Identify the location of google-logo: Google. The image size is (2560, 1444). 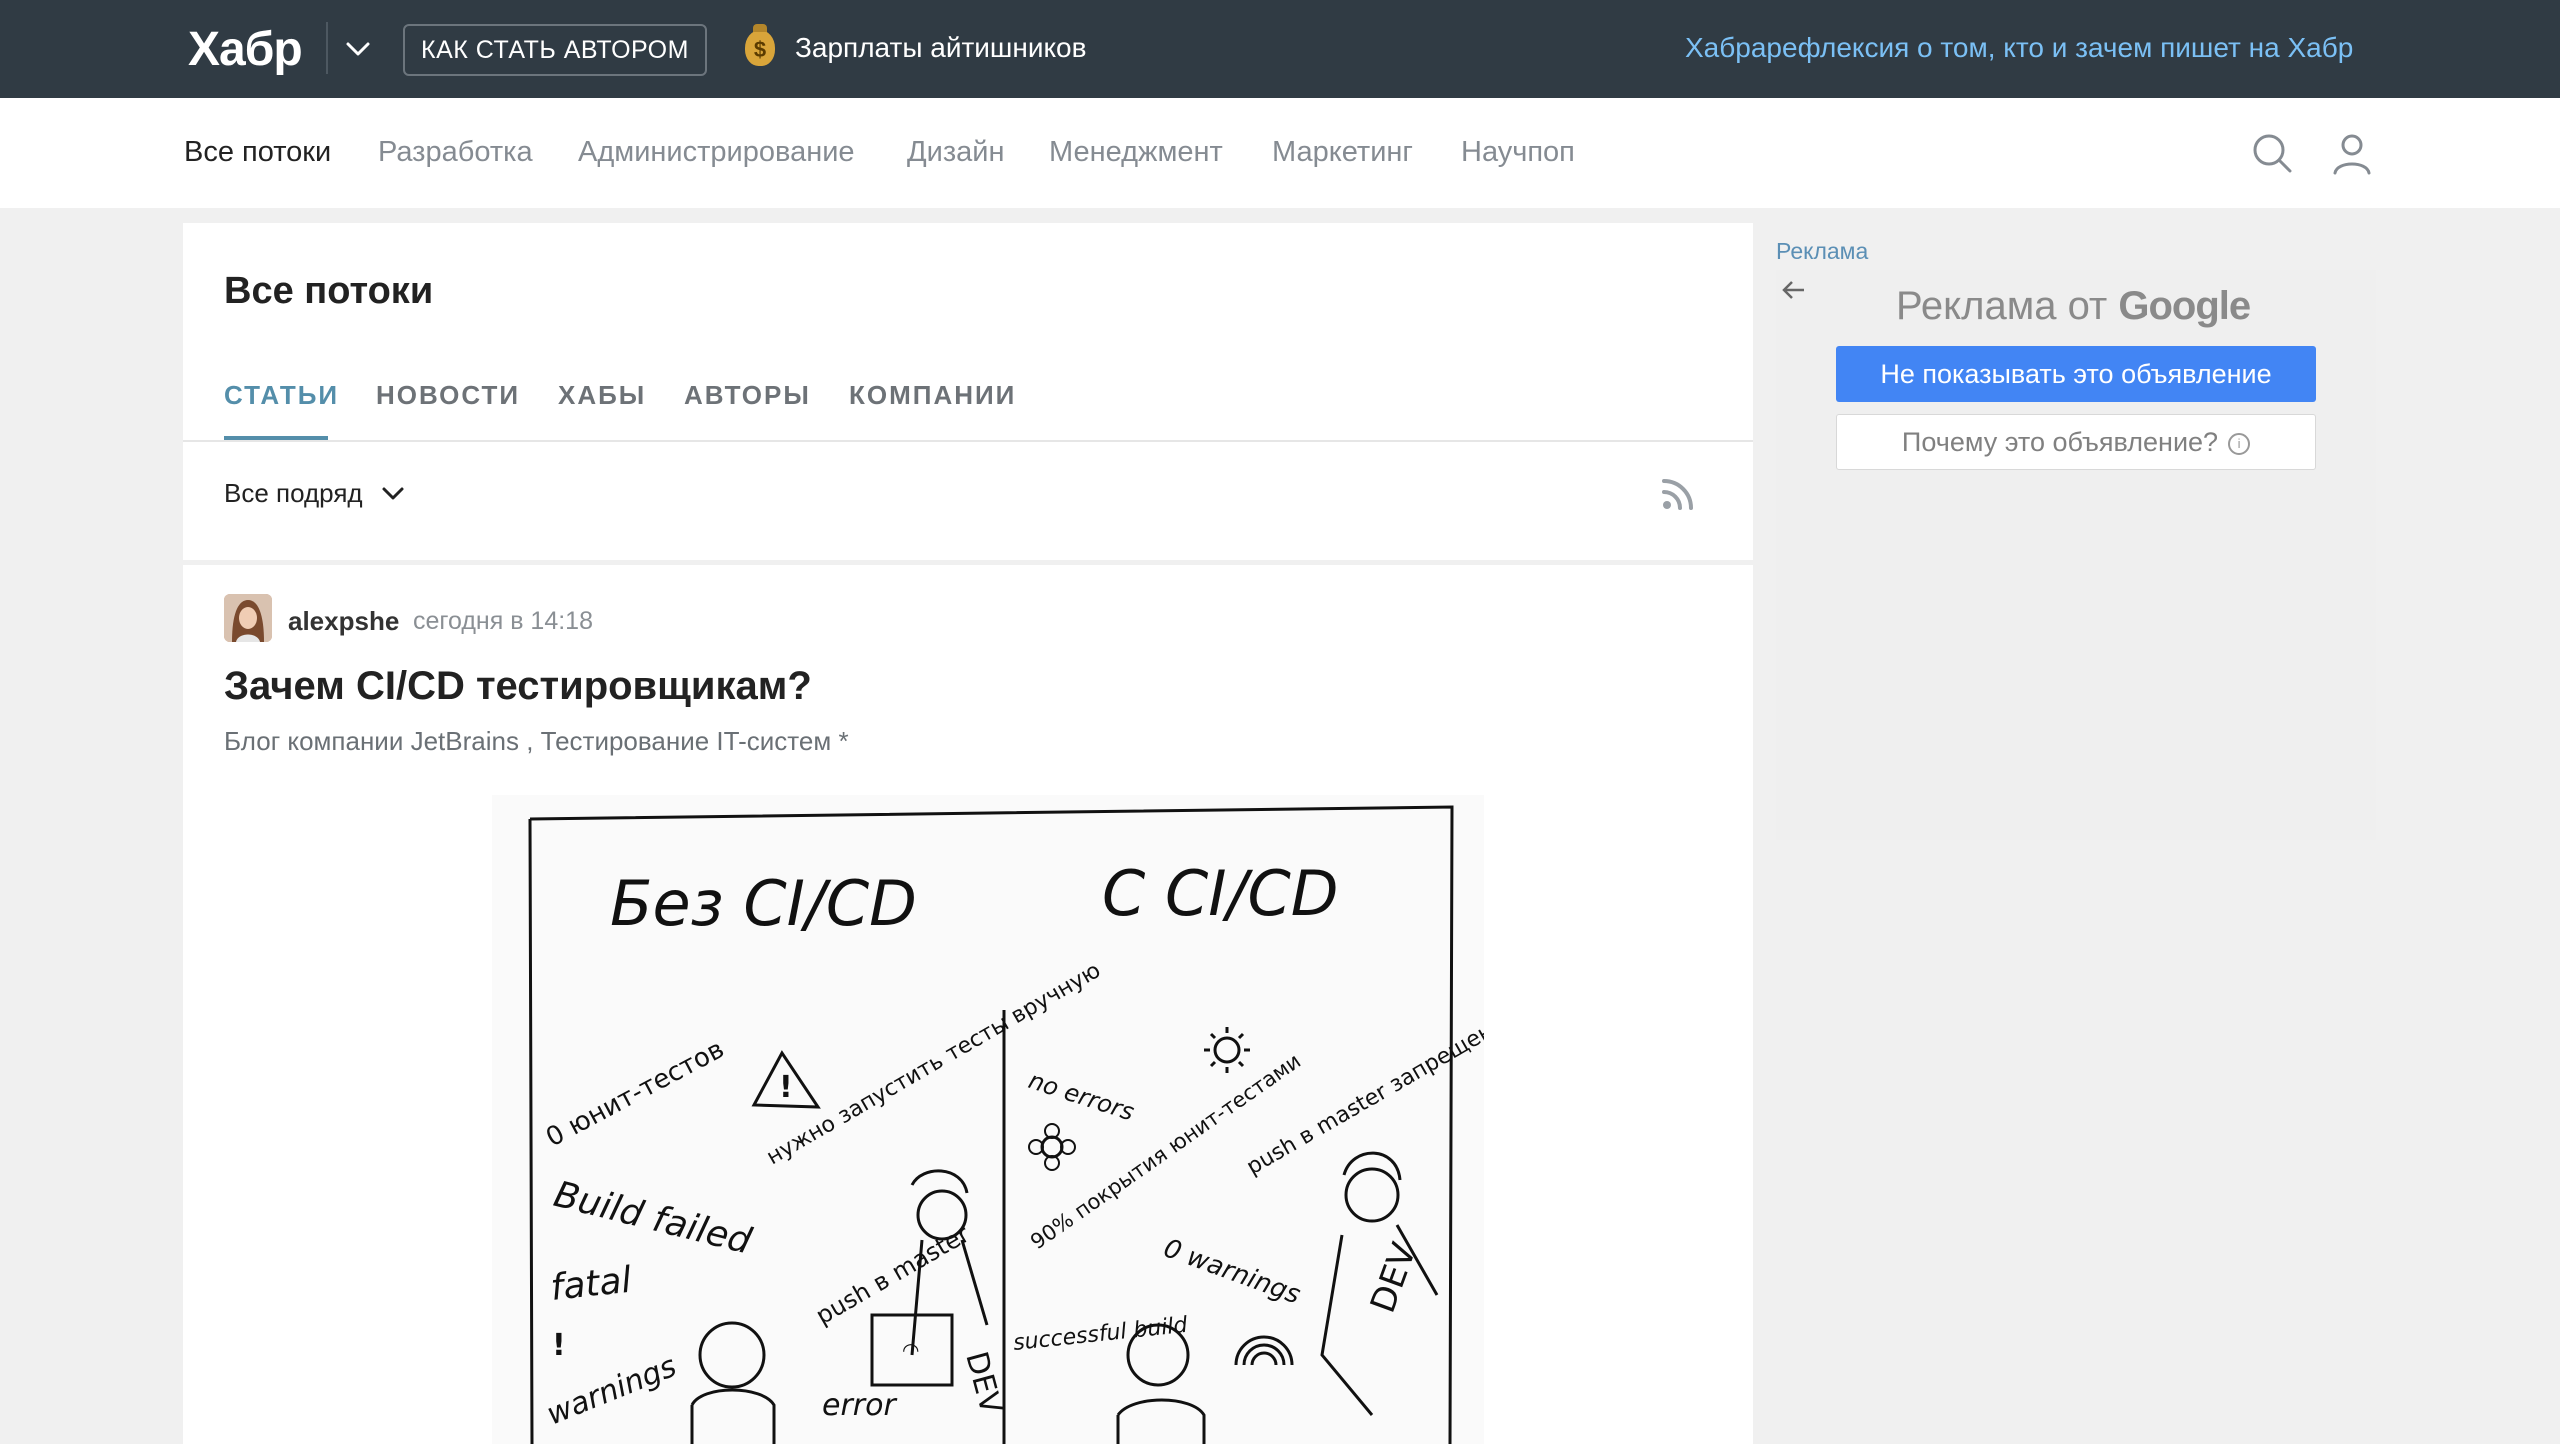
(2184, 306).